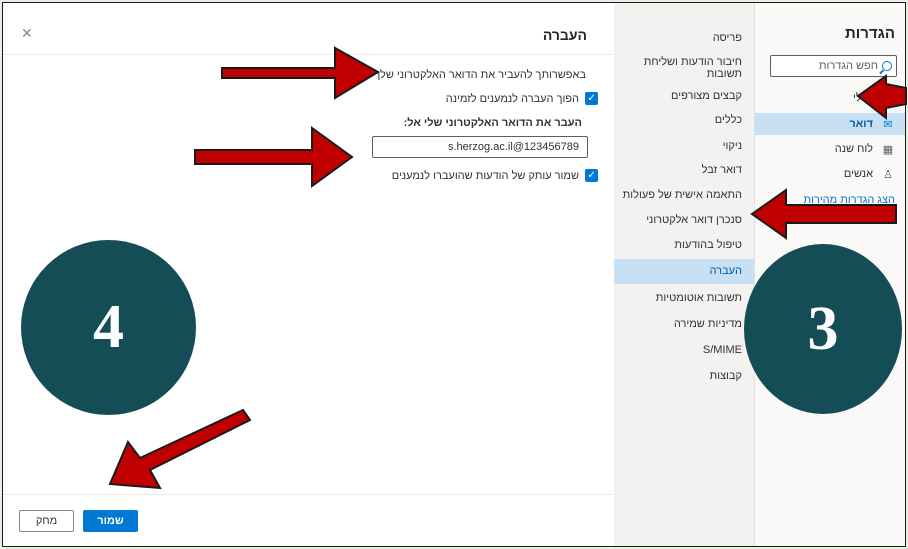 This screenshot has width=908, height=549. What do you see at coordinates (309, 520) in the screenshot?
I see `panel-footer: שמור מחק` at bounding box center [309, 520].